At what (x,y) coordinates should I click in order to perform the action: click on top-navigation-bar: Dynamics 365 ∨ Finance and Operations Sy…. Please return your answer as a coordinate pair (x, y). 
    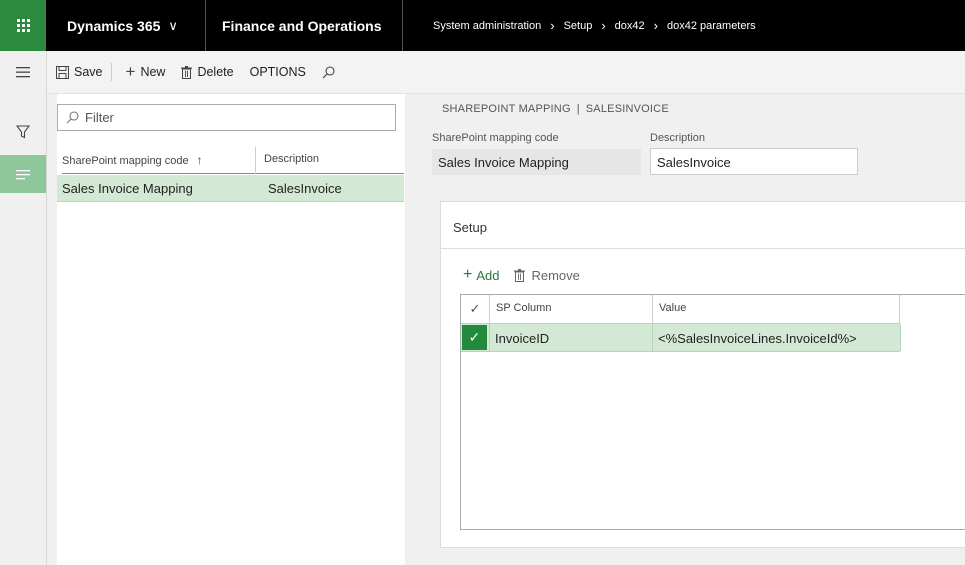
    Looking at the image, I should click on (482, 25).